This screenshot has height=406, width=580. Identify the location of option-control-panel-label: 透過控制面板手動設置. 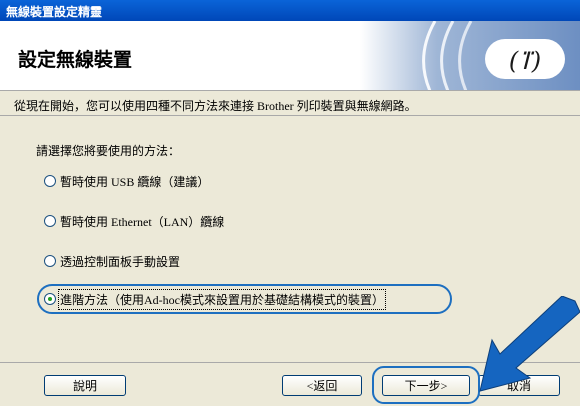
(120, 261).